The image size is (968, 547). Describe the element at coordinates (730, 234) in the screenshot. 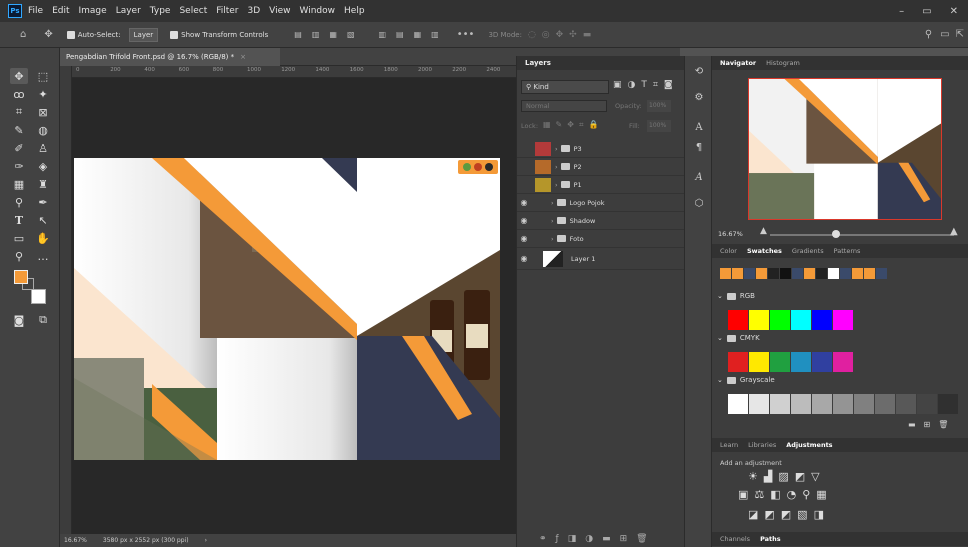

I see `navigator-zoom: 16.67%` at that location.